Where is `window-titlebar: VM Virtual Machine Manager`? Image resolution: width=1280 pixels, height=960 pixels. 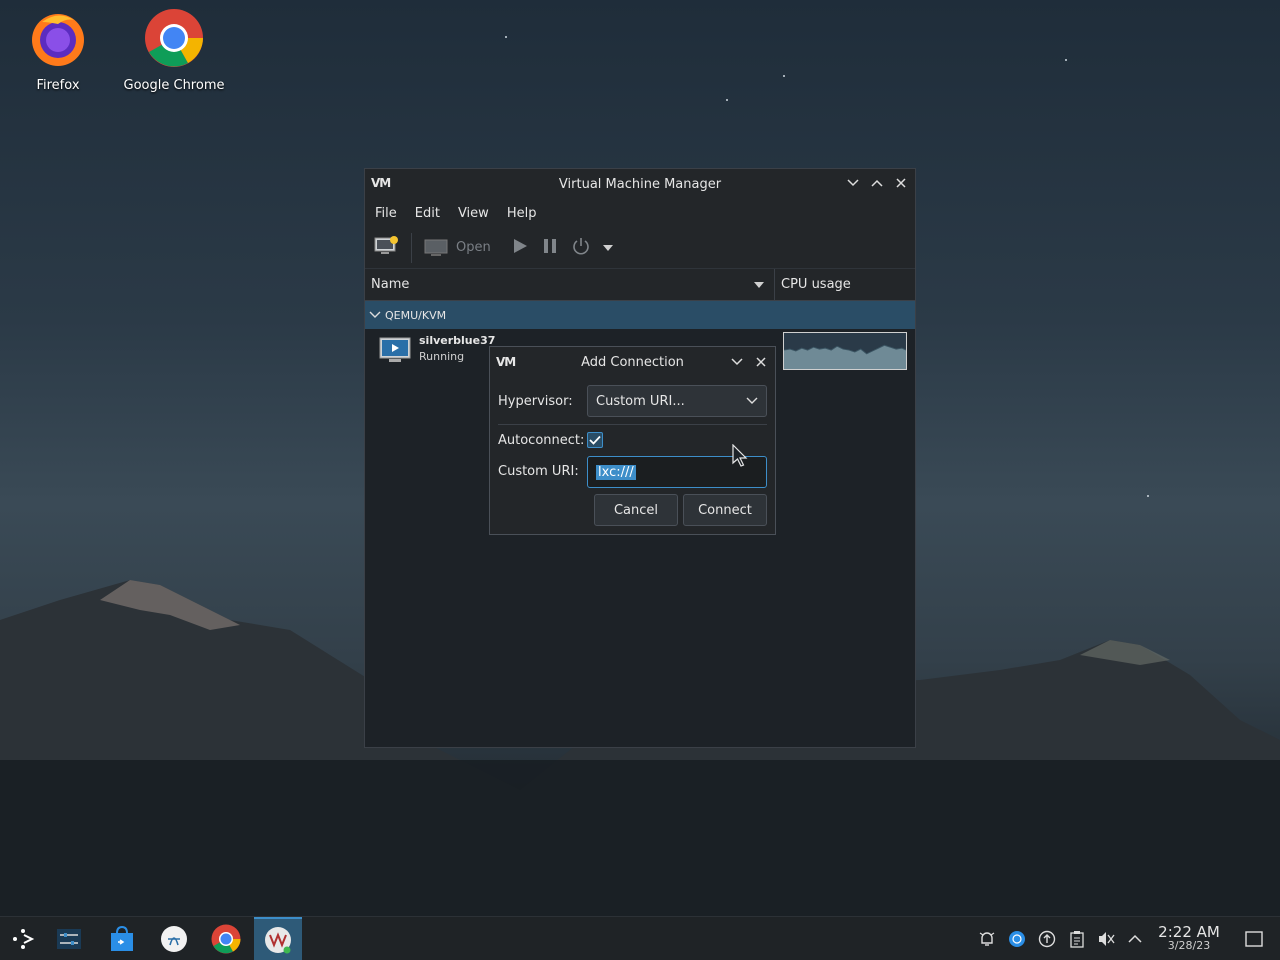 window-titlebar: VM Virtual Machine Manager is located at coordinates (640, 184).